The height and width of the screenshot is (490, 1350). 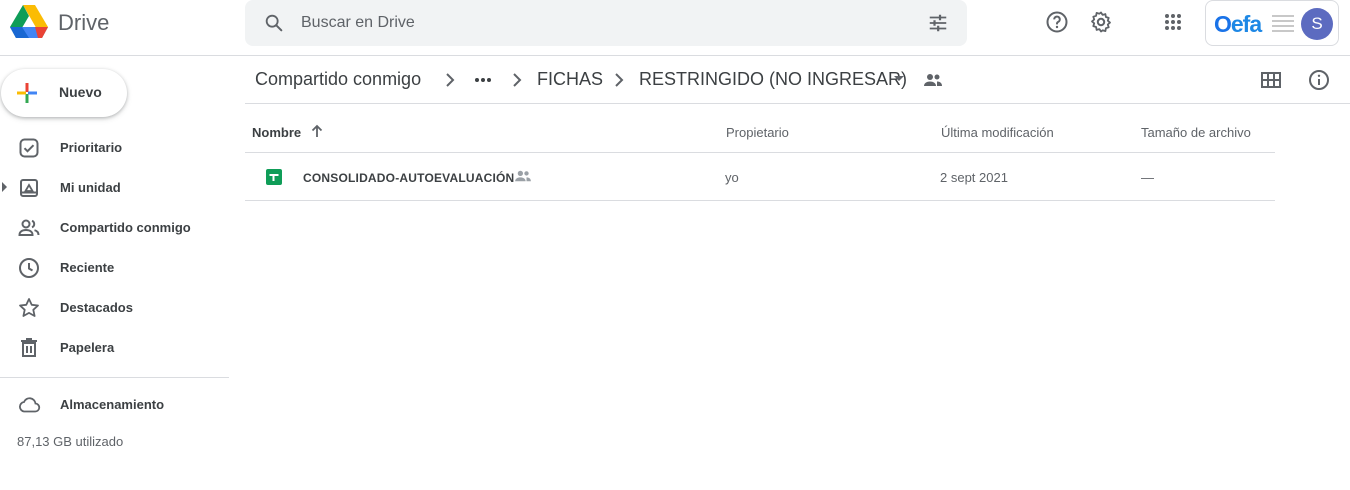 What do you see at coordinates (1057, 22) in the screenshot?
I see `help-icon` at bounding box center [1057, 22].